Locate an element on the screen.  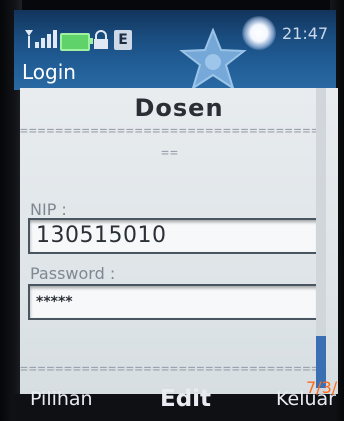
battery-icon is located at coordinates (76, 42).